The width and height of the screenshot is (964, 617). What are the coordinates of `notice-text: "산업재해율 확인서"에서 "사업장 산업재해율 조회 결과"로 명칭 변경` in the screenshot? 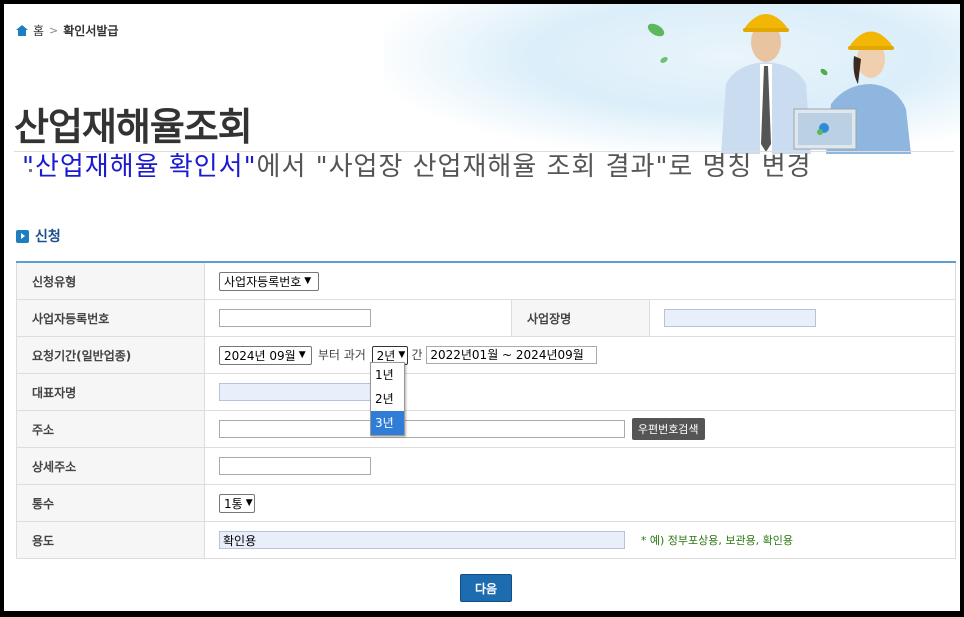 It's located at (417, 164).